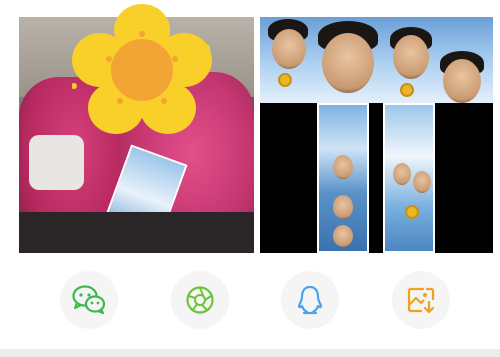 This screenshot has width=500, height=357. I want to click on wechat-icon, so click(89, 300).